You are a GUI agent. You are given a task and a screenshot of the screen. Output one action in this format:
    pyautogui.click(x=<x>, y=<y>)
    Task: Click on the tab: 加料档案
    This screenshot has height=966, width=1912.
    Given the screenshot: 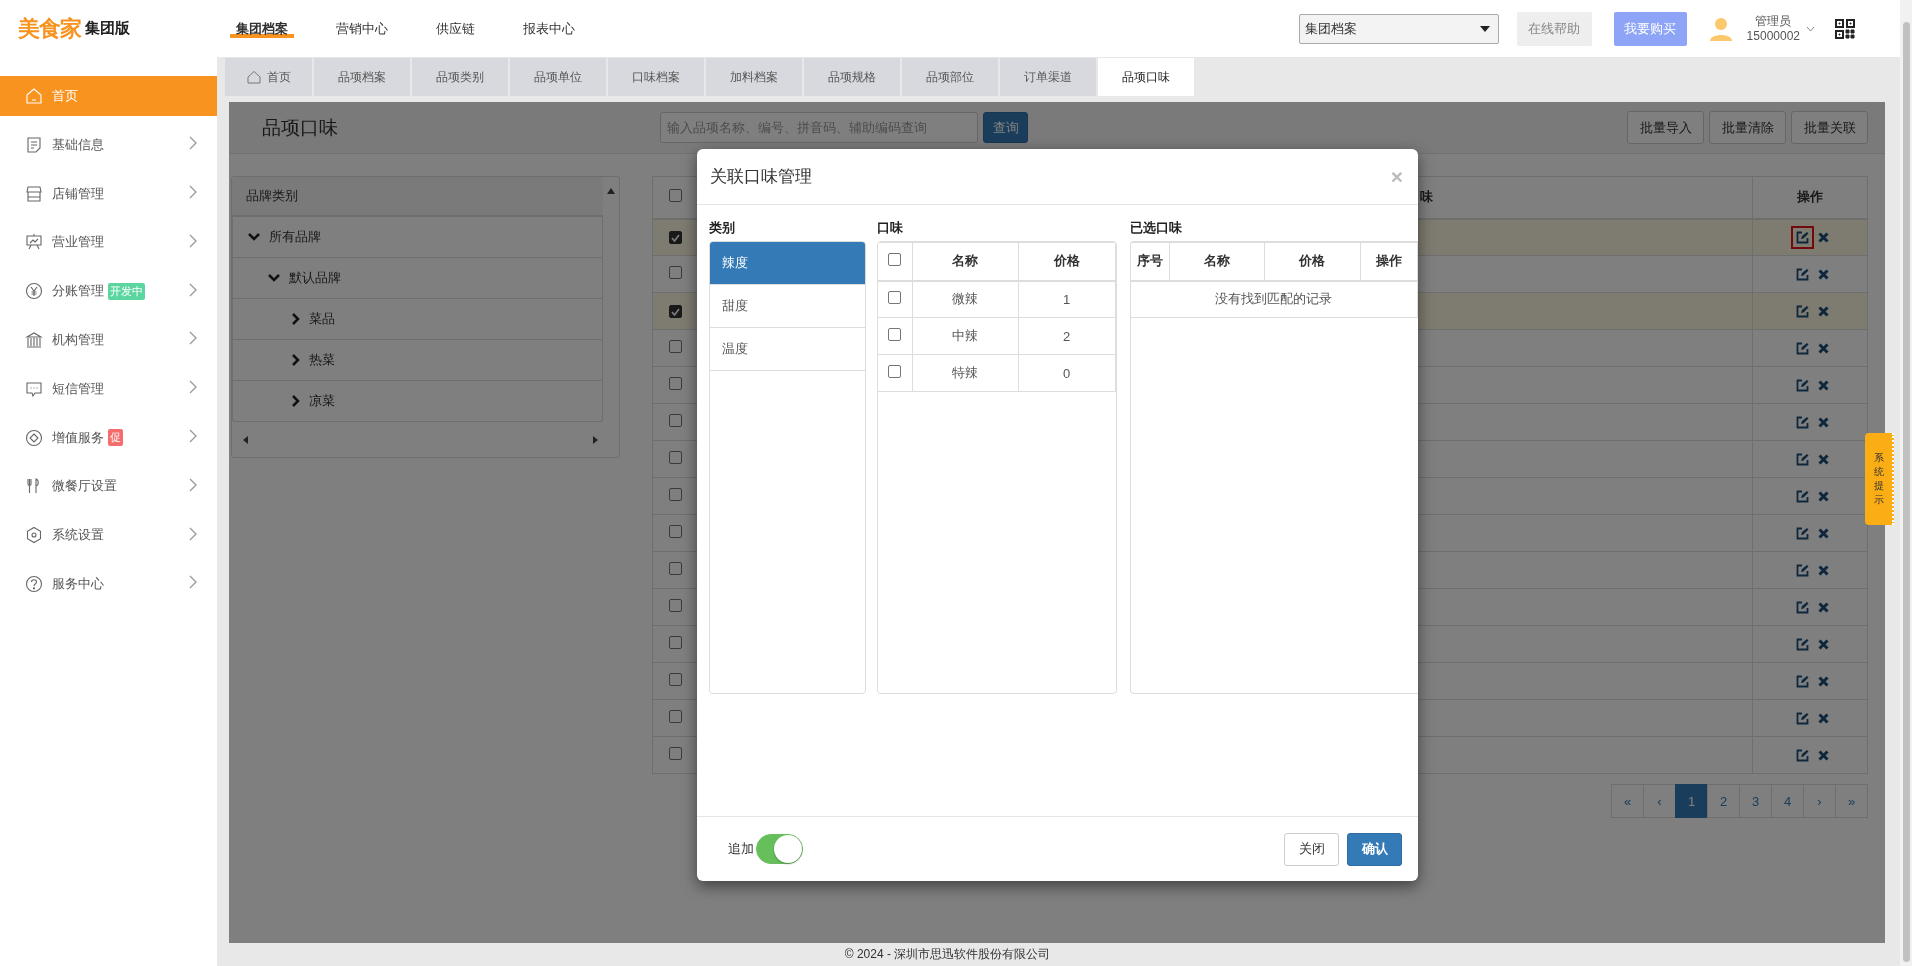 What is the action you would take?
    pyautogui.click(x=754, y=77)
    